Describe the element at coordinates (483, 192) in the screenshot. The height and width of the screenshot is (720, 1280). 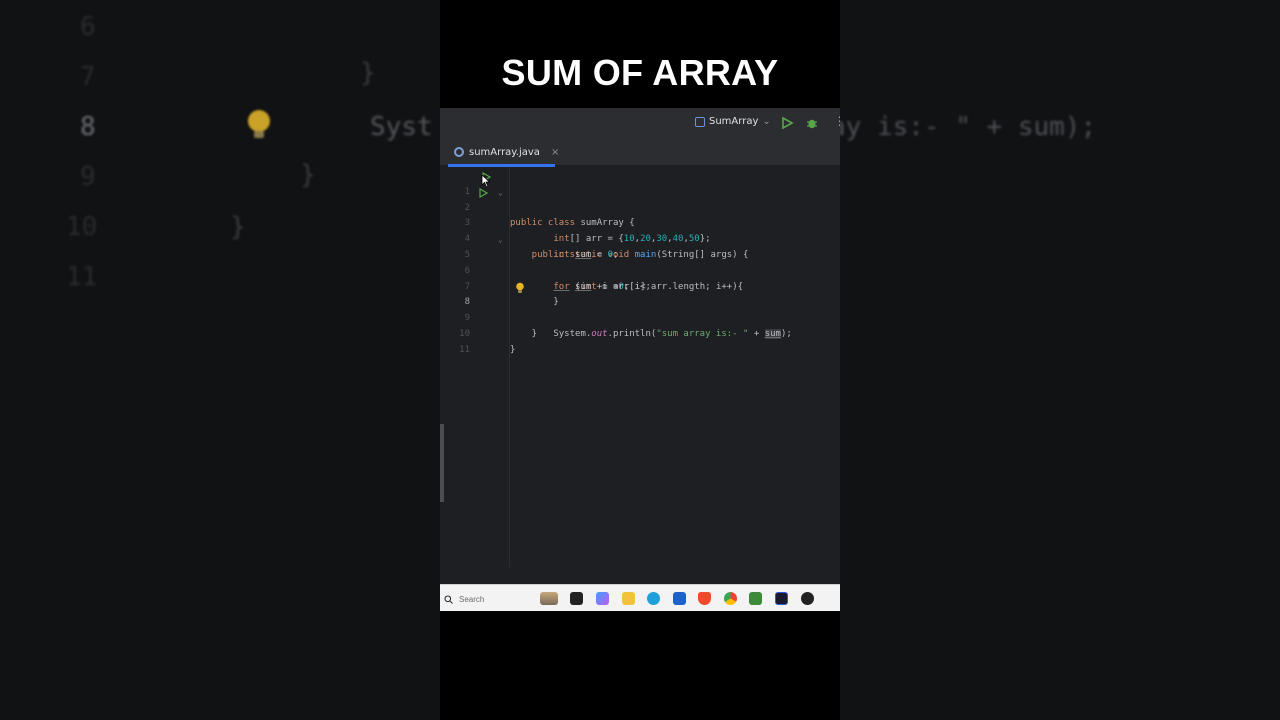
I see `run-gutter-icon` at that location.